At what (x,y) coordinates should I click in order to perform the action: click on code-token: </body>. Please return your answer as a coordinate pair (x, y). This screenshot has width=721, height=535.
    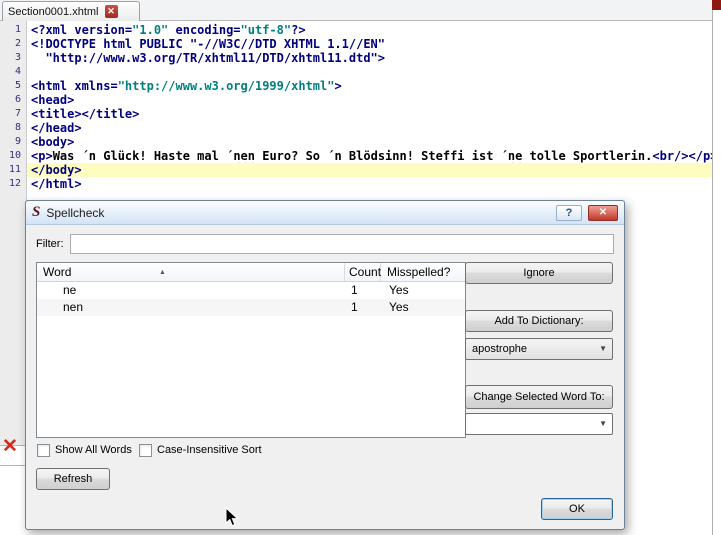
    Looking at the image, I should click on (56, 170).